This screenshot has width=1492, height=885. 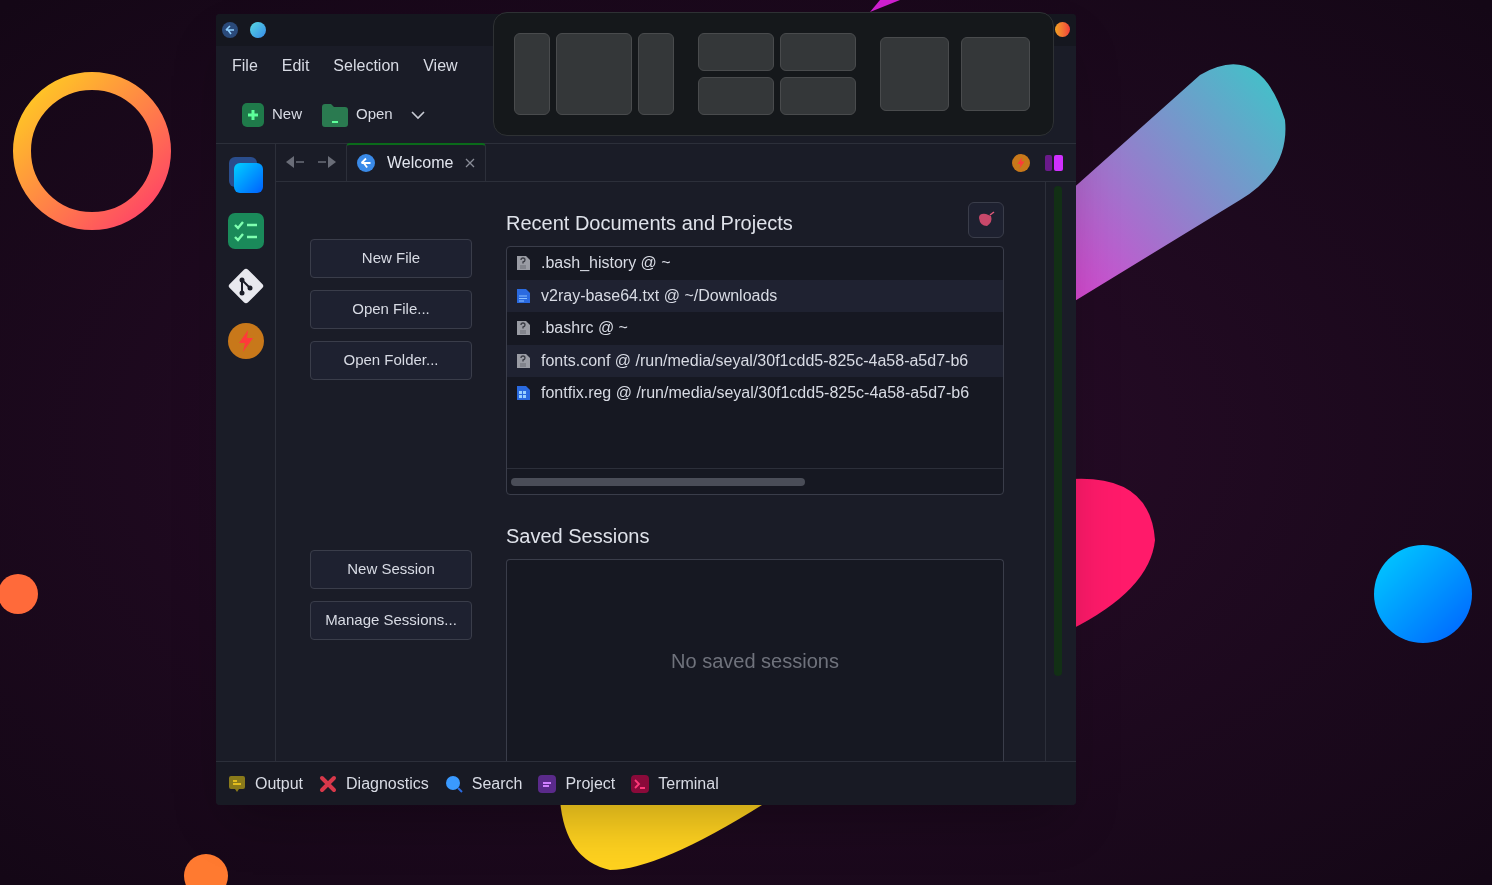 I want to click on project-icon, so click(x=547, y=783).